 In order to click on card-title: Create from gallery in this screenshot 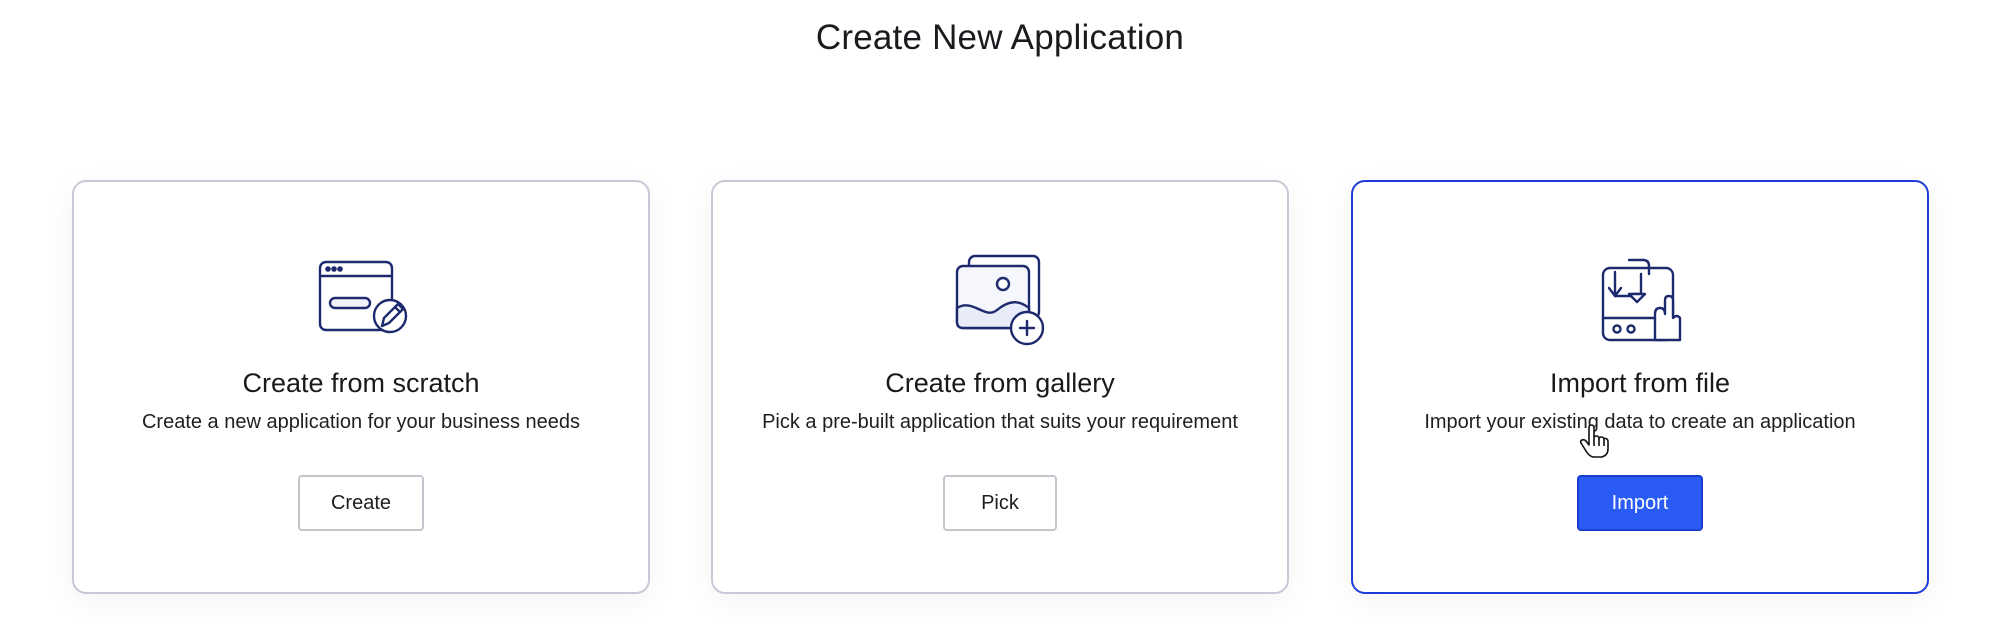, I will do `click(1000, 383)`.